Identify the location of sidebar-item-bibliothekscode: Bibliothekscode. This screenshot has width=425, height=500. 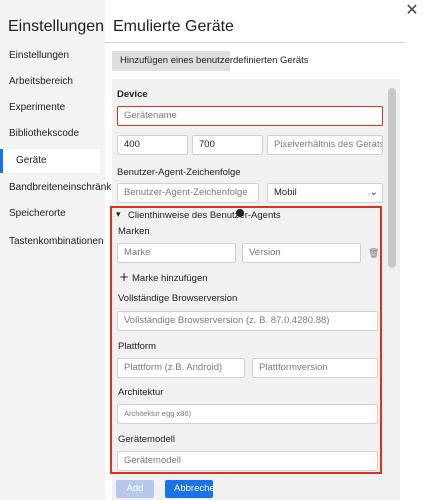
(50, 134).